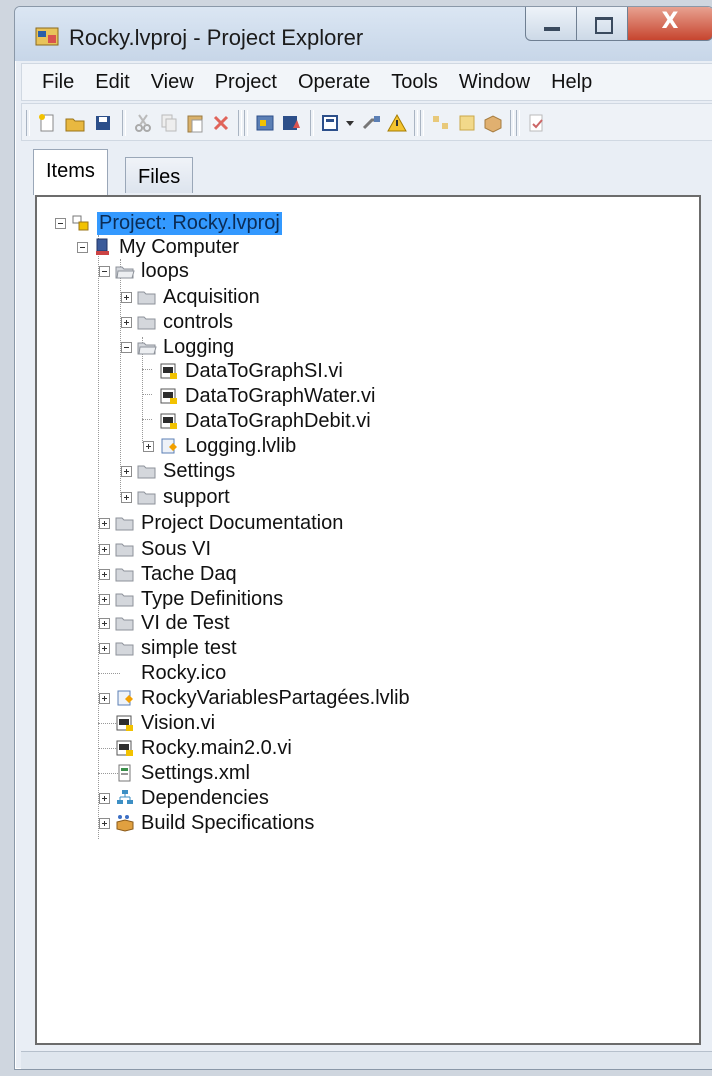 Image resolution: width=712 pixels, height=1076 pixels. Describe the element at coordinates (164, 623) in the screenshot. I see `tree-item-vi-de-test: VI de Test` at that location.